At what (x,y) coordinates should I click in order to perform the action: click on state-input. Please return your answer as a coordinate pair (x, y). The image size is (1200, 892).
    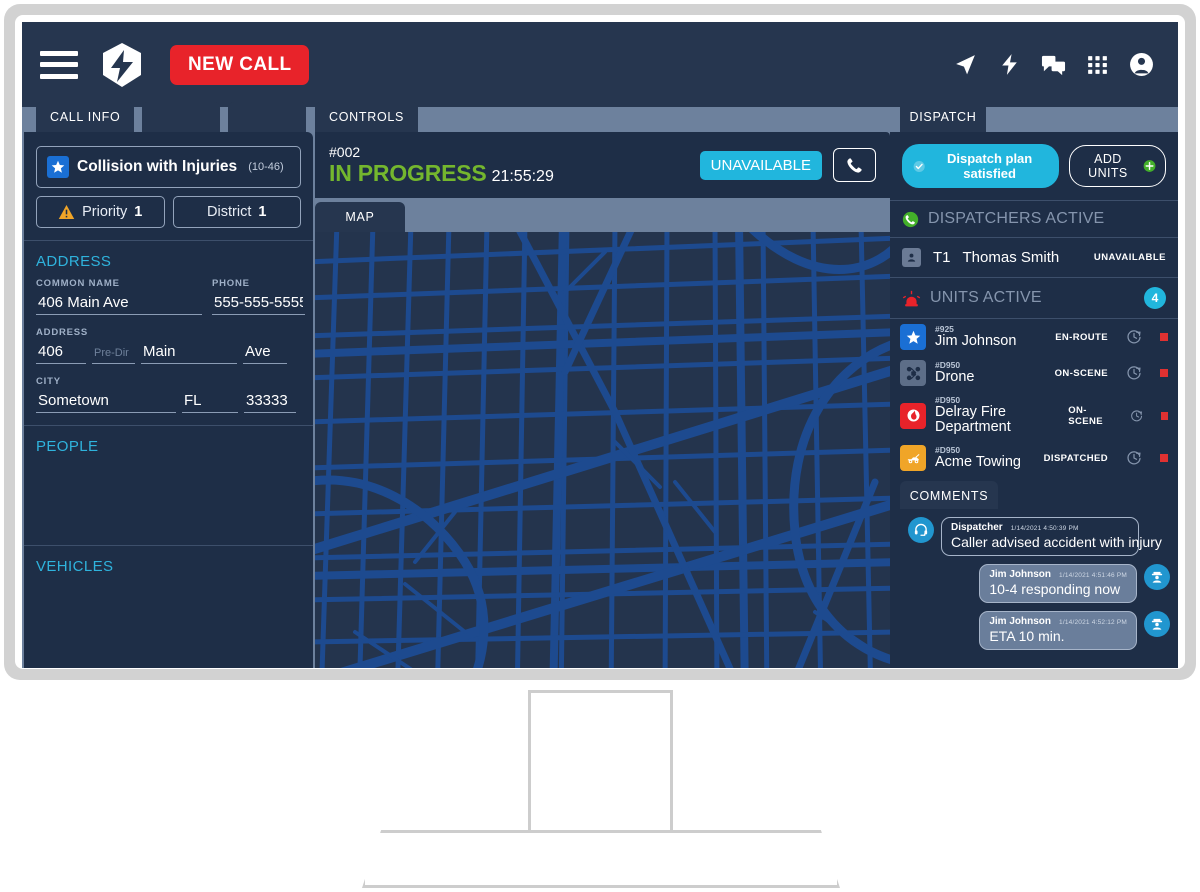
    Looking at the image, I should click on (210, 401).